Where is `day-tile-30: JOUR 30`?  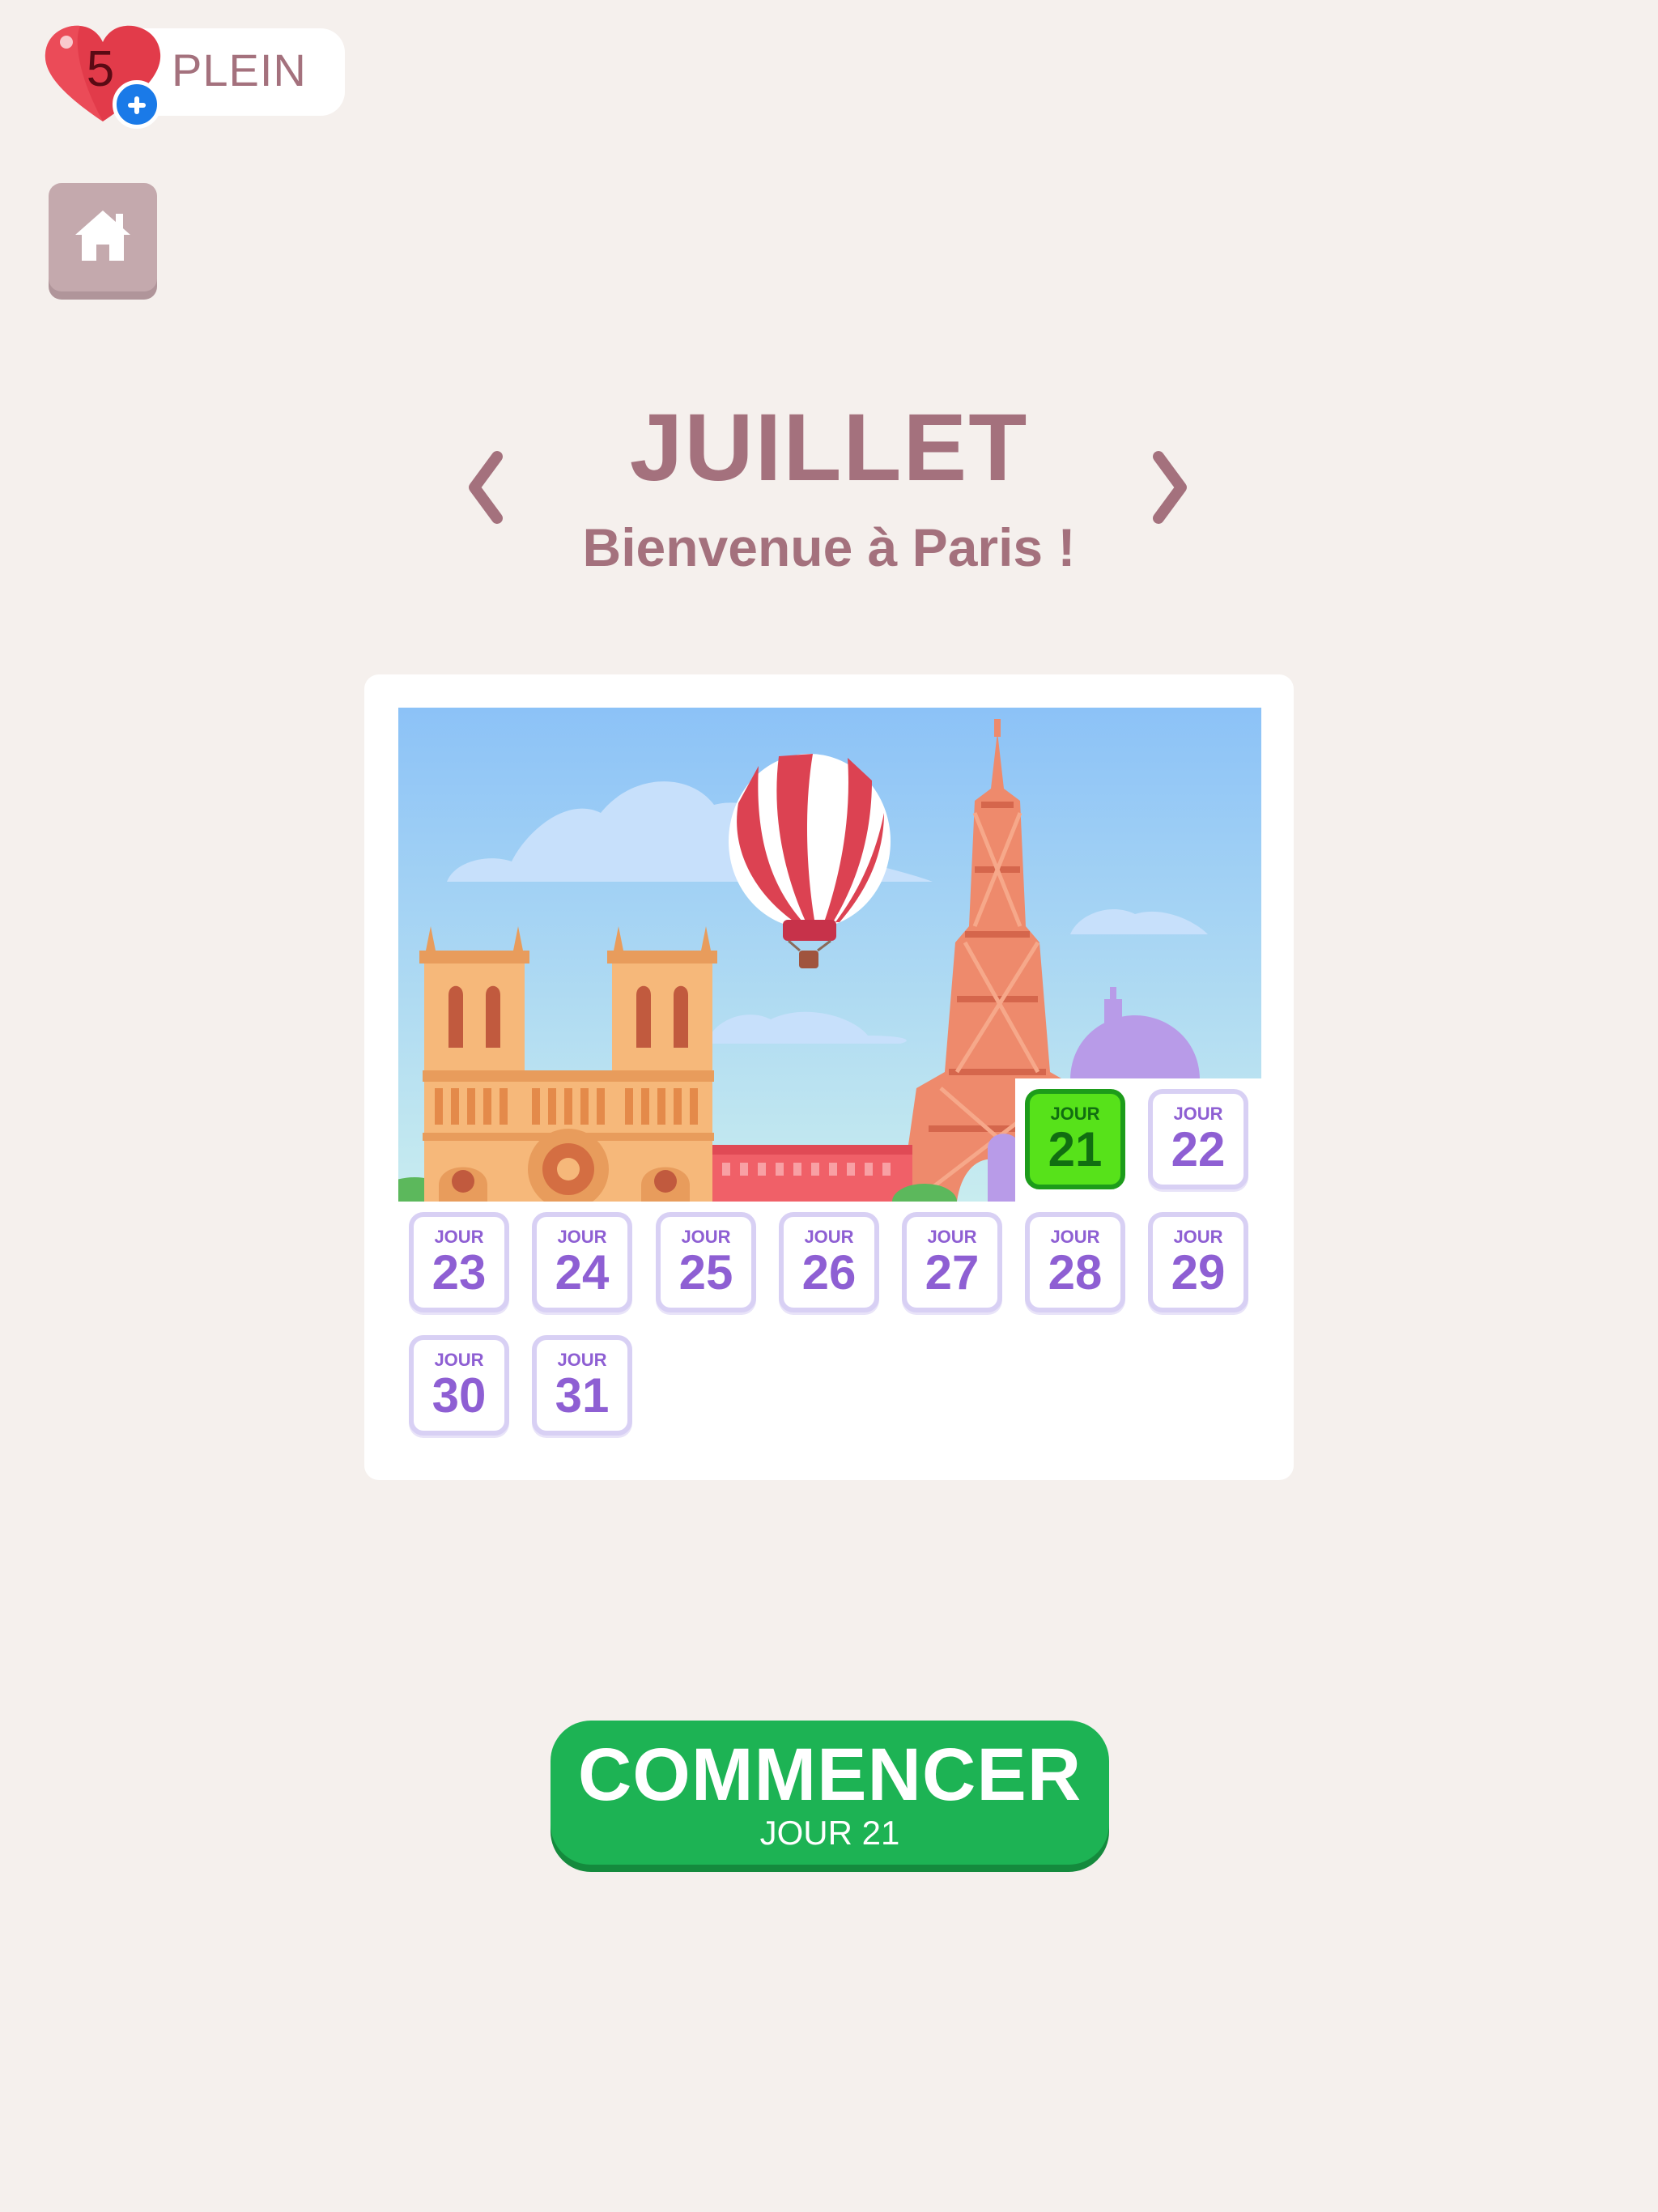
day-tile-30: JOUR 30 is located at coordinates (459, 1386).